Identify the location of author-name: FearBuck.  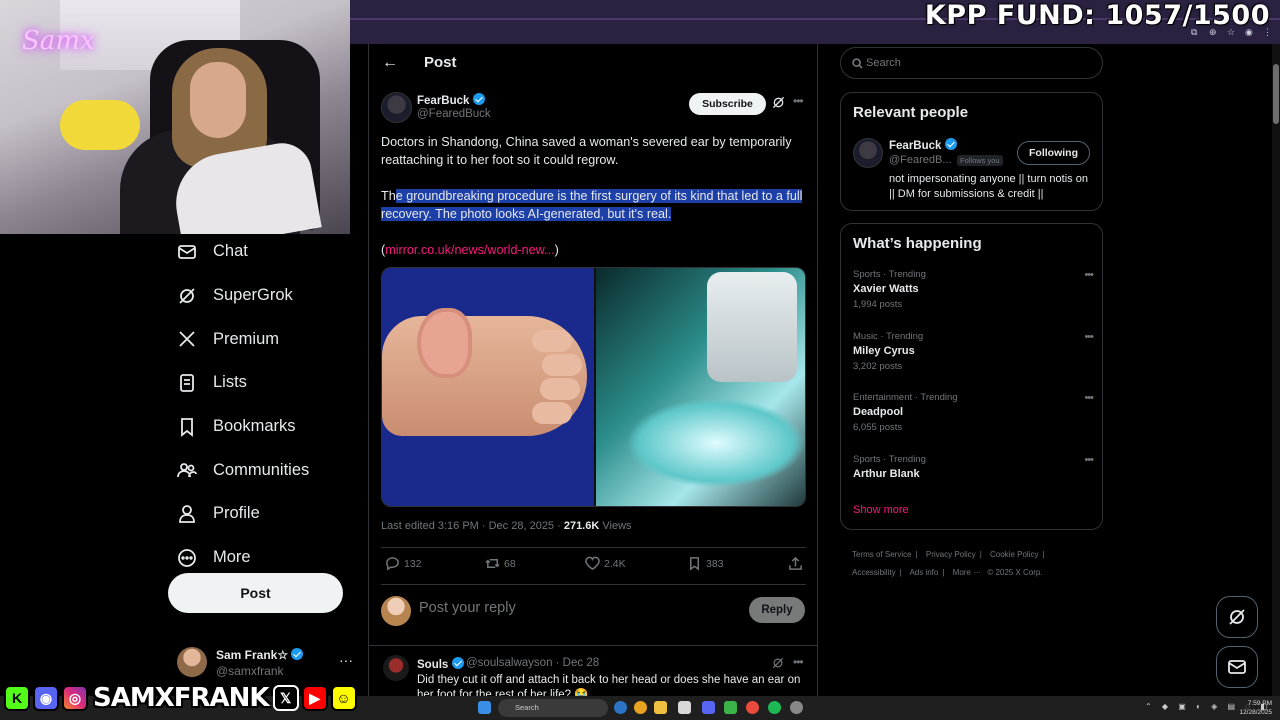
(451, 100).